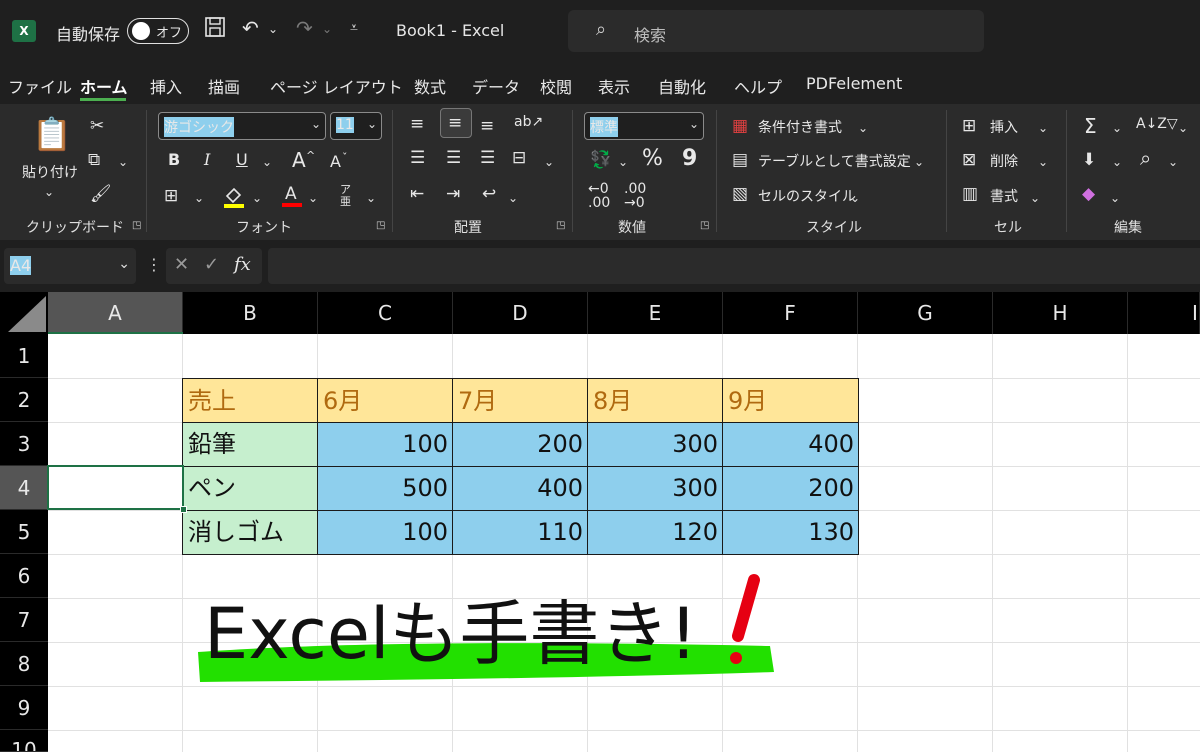  What do you see at coordinates (800, 127) in the screenshot?
I see `conditional-formatting-button: 条件付き書式` at bounding box center [800, 127].